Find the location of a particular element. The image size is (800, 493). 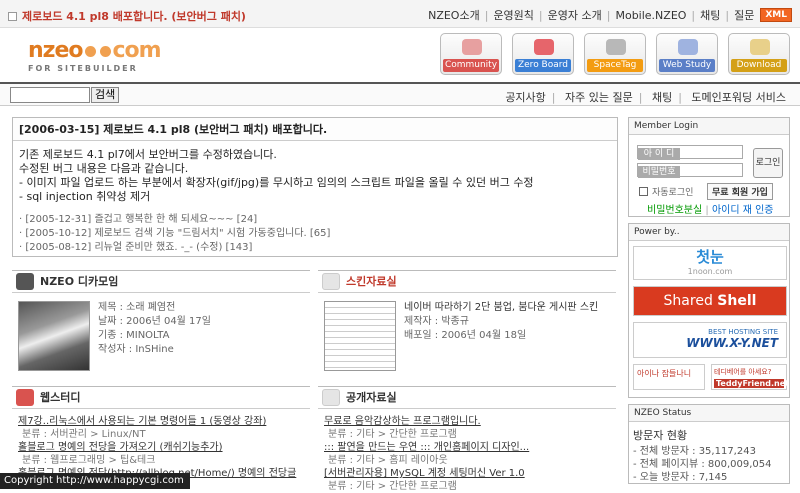

search-input is located at coordinates (50, 95).